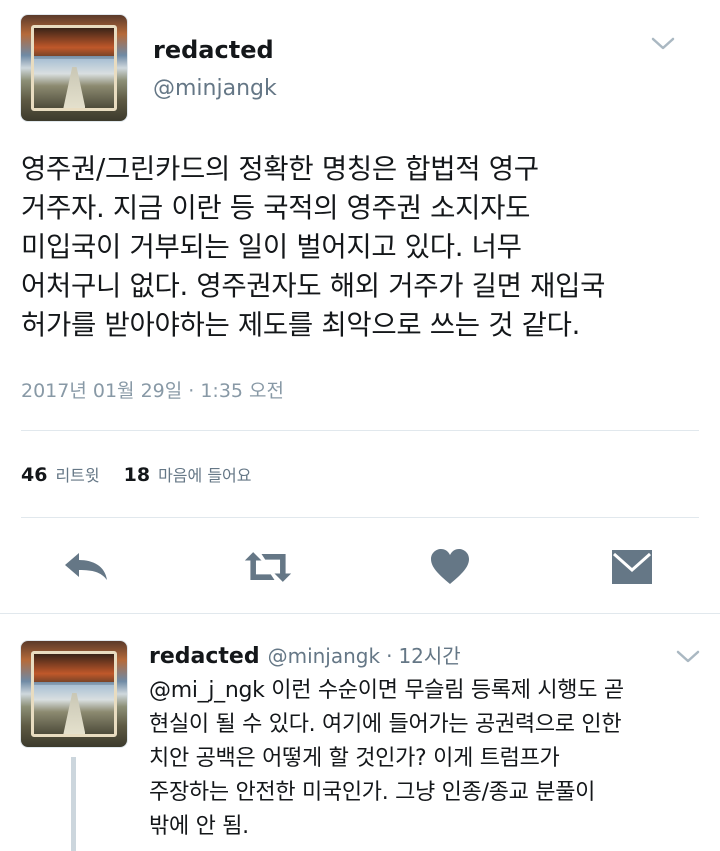  I want to click on tweet-stats: 46 리트윗 18 마음에 들어요, so click(148, 474).